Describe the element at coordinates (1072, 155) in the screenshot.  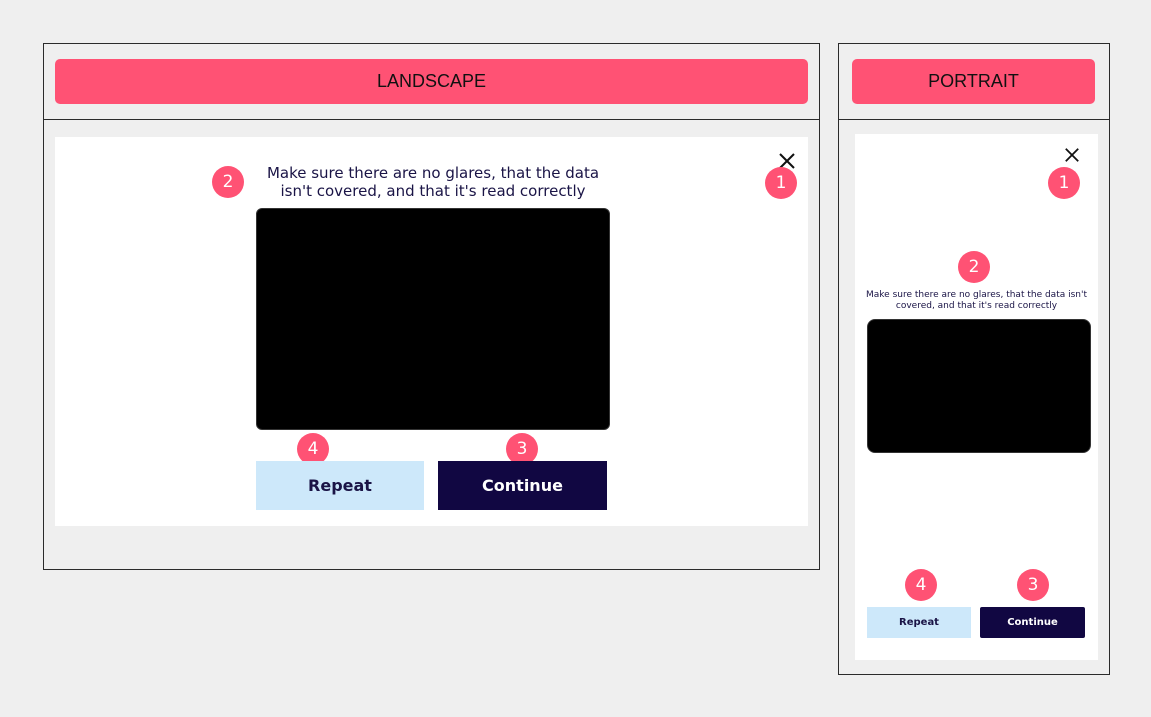
I see `close-icon` at that location.